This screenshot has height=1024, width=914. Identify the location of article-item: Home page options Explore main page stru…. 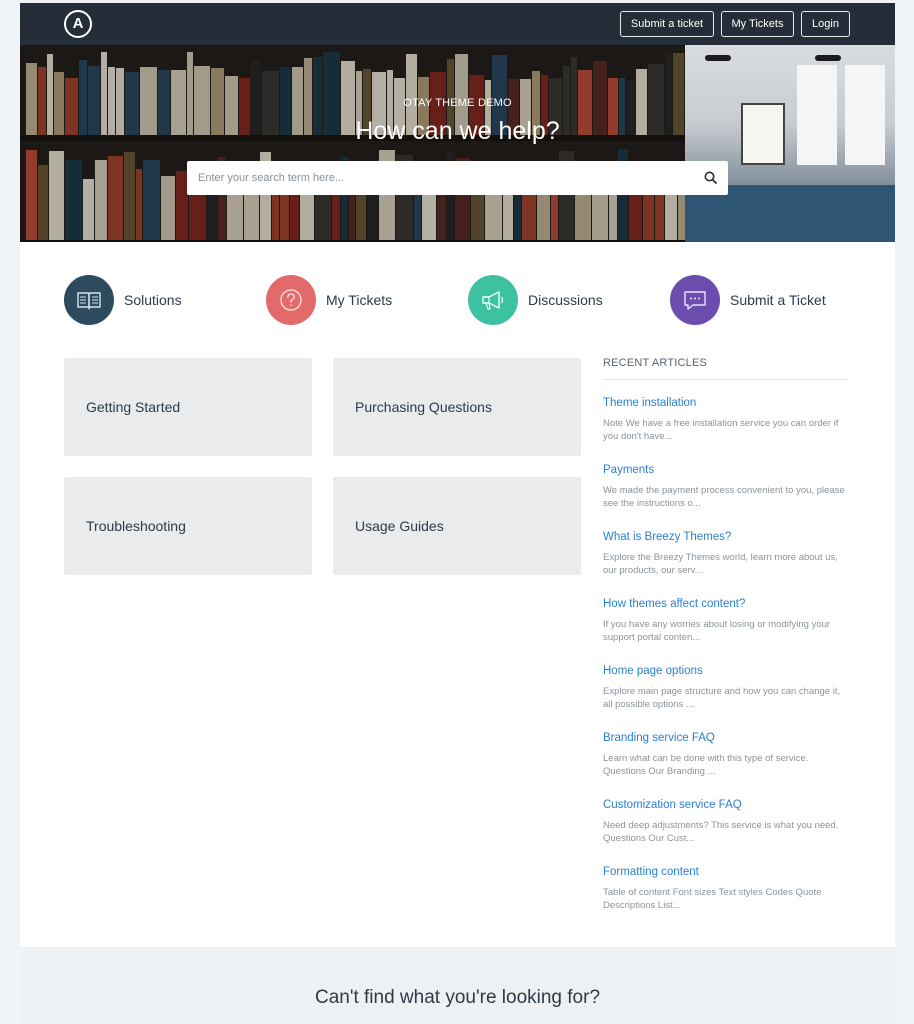
(726, 688).